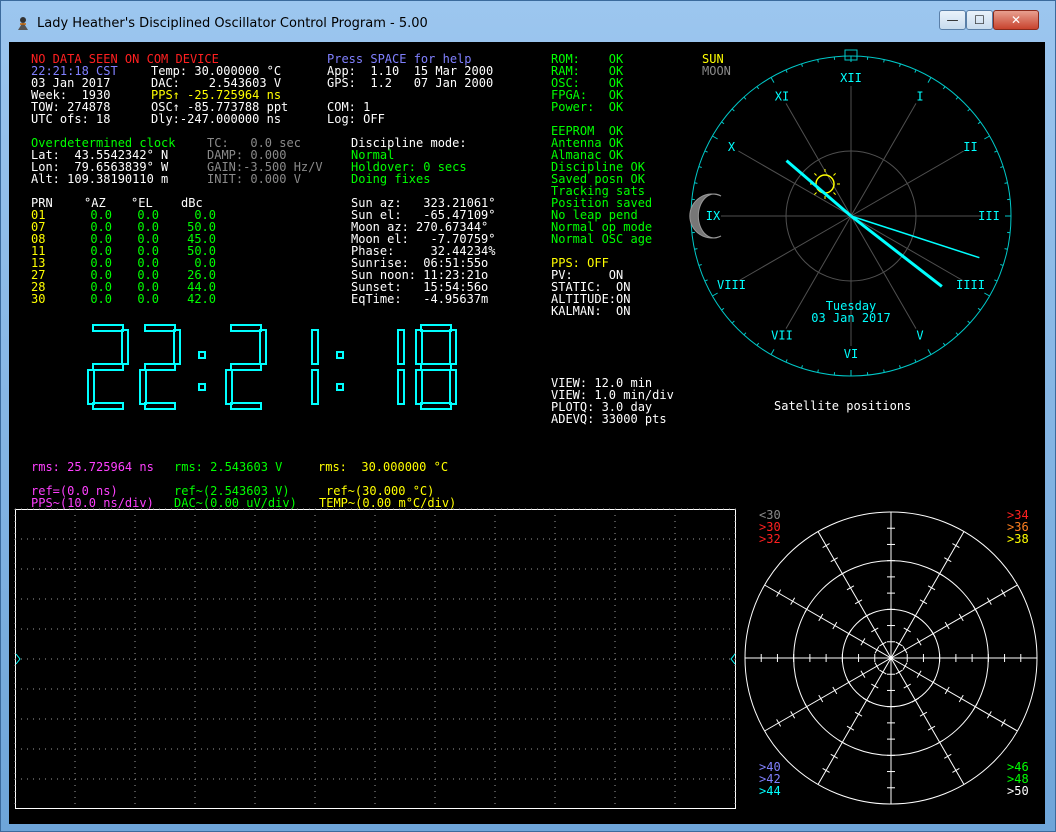 Image resolution: width=1056 pixels, height=832 pixels. Describe the element at coordinates (1016, 20) in the screenshot. I see `close-button: ✕` at that location.